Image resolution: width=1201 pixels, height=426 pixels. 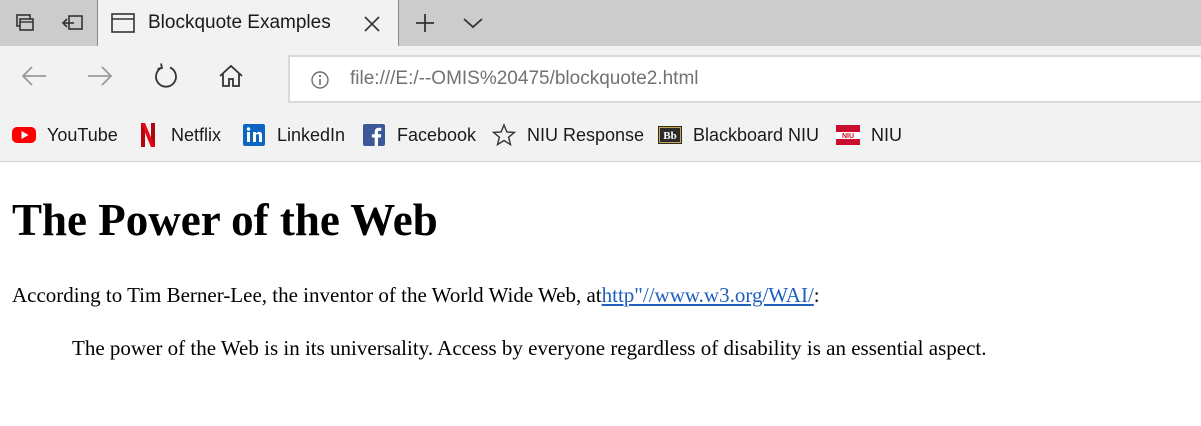 What do you see at coordinates (239, 22) in the screenshot?
I see `tab-title: Blockquote Examples` at bounding box center [239, 22].